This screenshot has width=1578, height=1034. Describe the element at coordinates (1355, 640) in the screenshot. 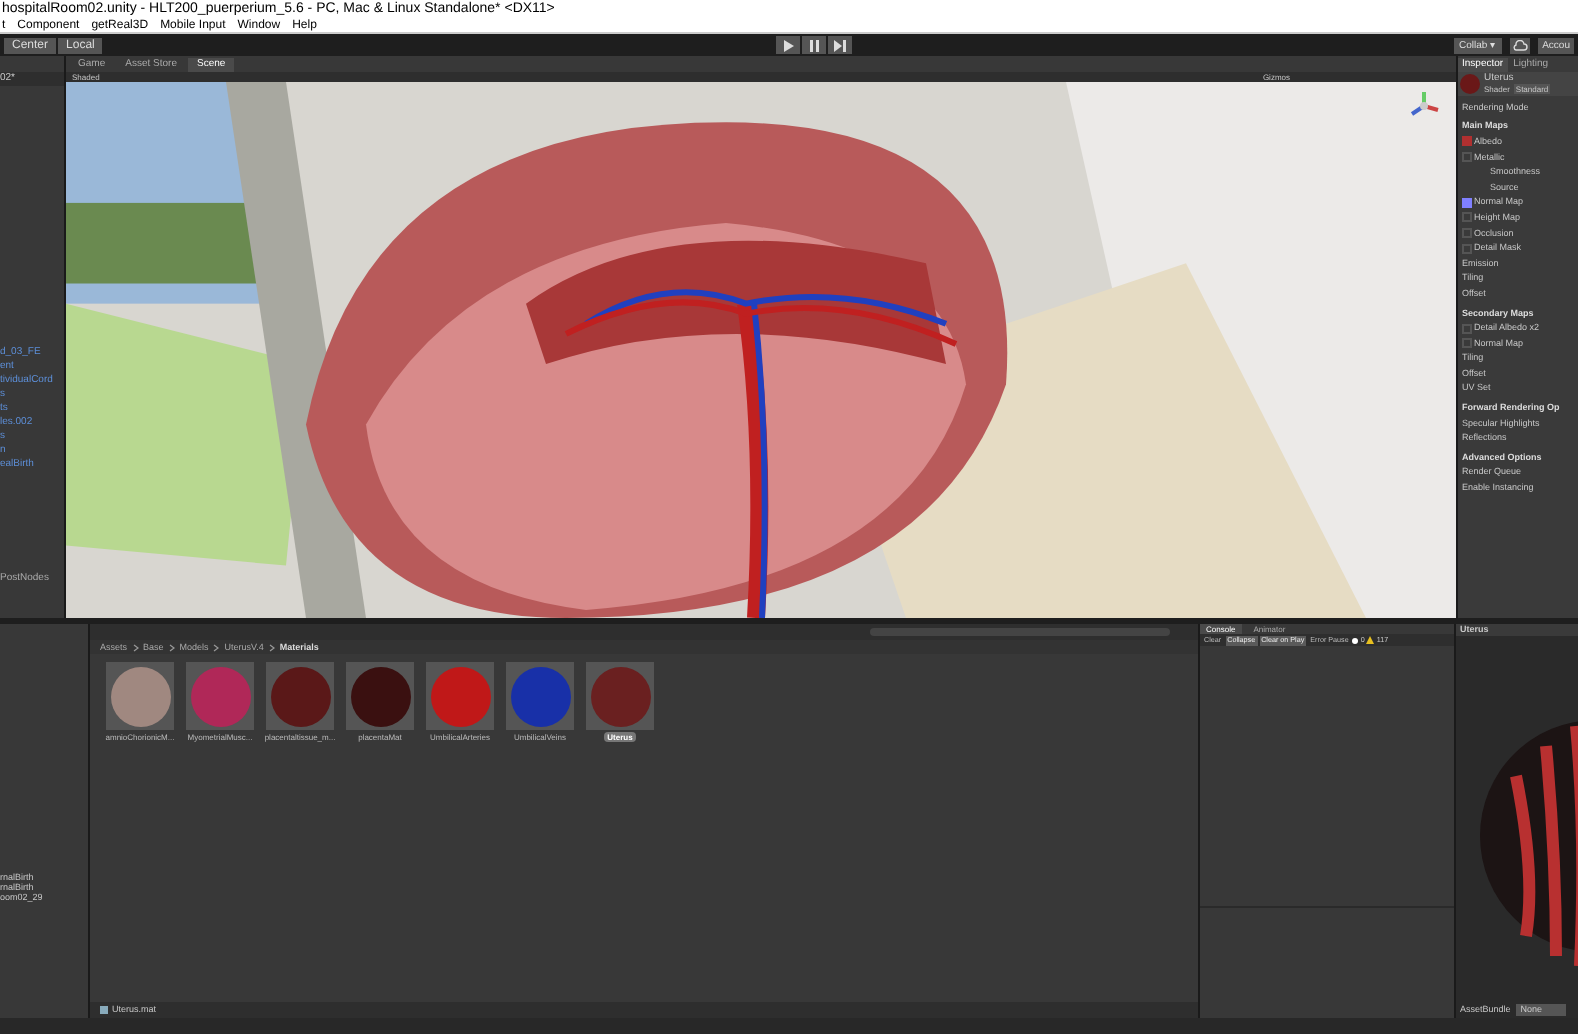

I see `info-icon` at that location.